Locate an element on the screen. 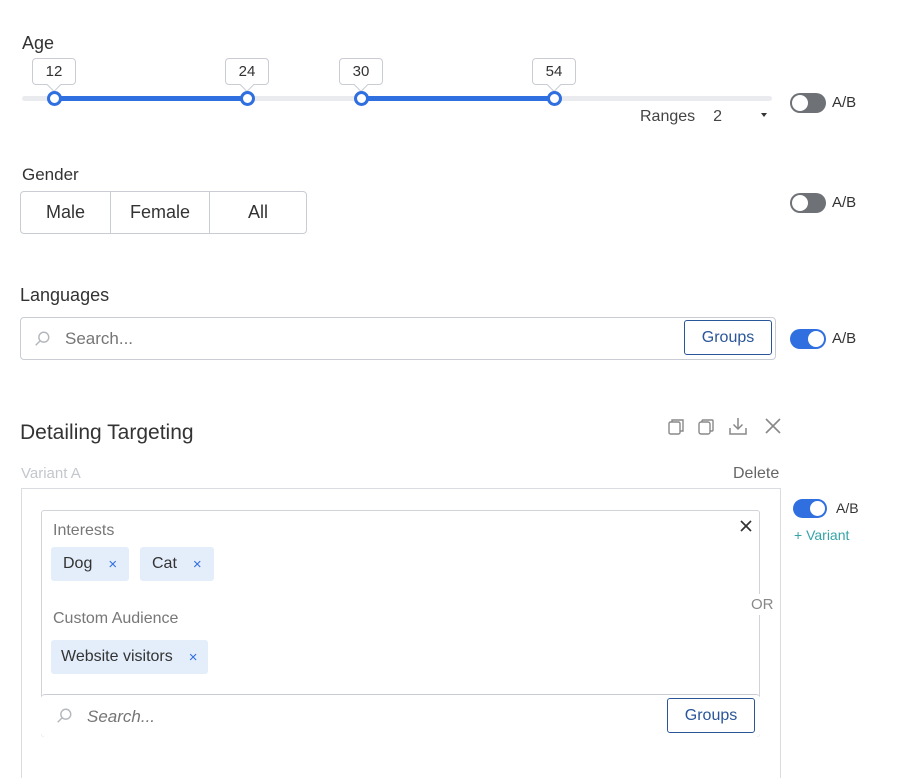 The image size is (900, 778). detailing-search-box: Groups is located at coordinates (400, 715).